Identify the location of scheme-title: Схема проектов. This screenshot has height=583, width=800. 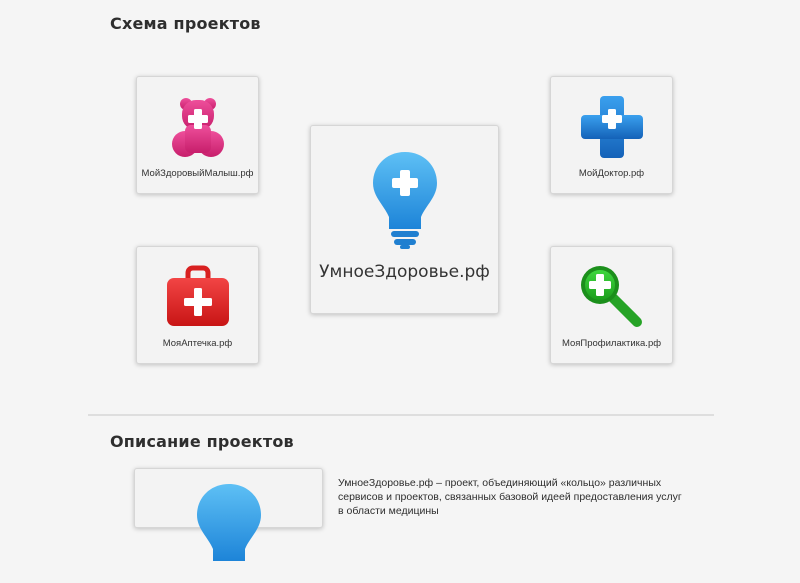
(185, 23).